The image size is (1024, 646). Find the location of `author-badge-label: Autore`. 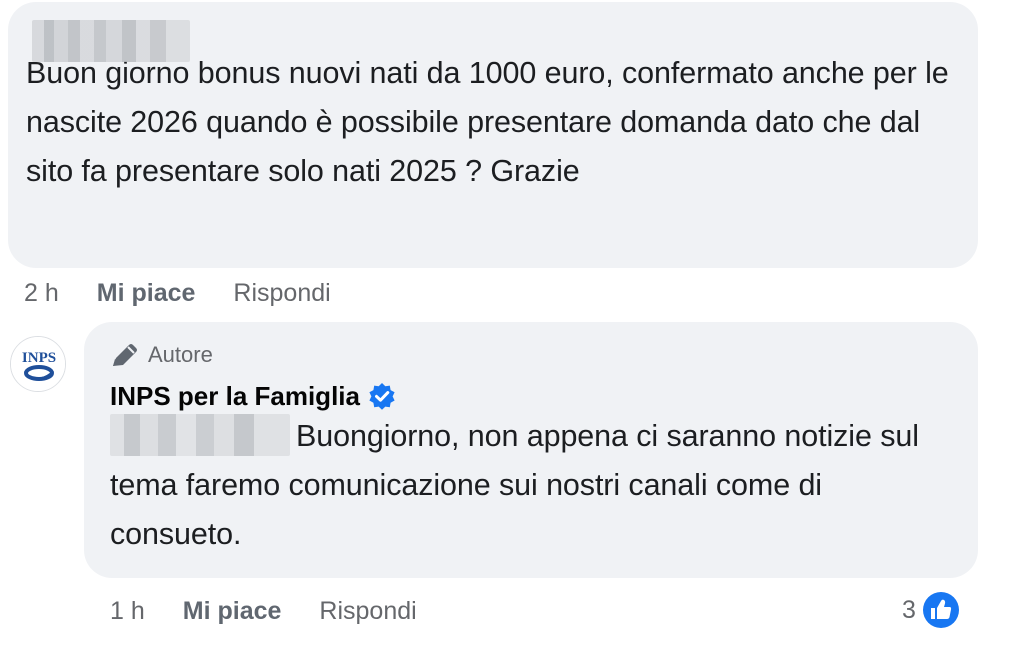

author-badge-label: Autore is located at coordinates (180, 354).